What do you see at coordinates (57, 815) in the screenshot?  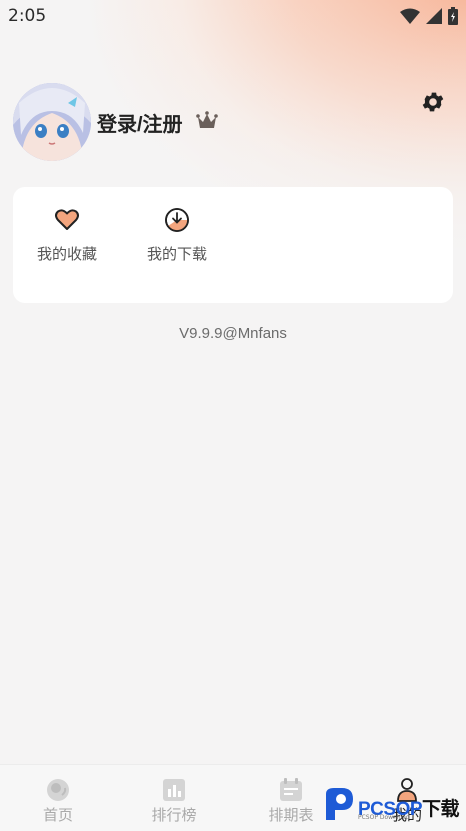 I see `tab-home-label: 首页` at bounding box center [57, 815].